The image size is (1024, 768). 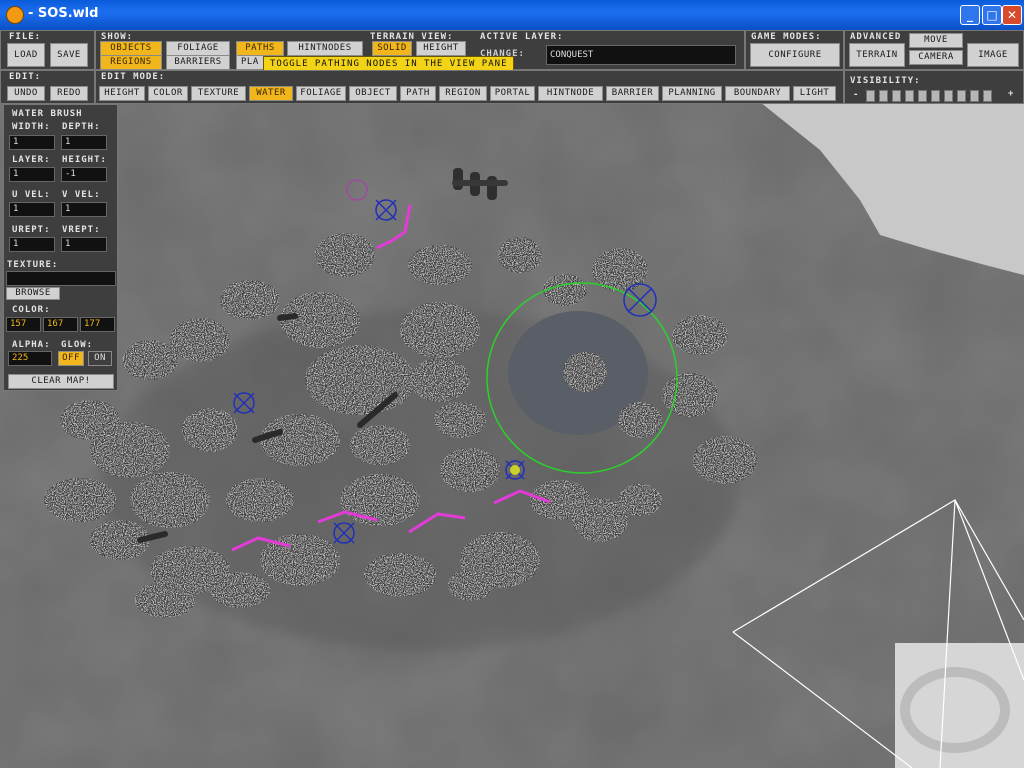 What do you see at coordinates (81, 127) in the screenshot?
I see `depth-label: Depth:` at bounding box center [81, 127].